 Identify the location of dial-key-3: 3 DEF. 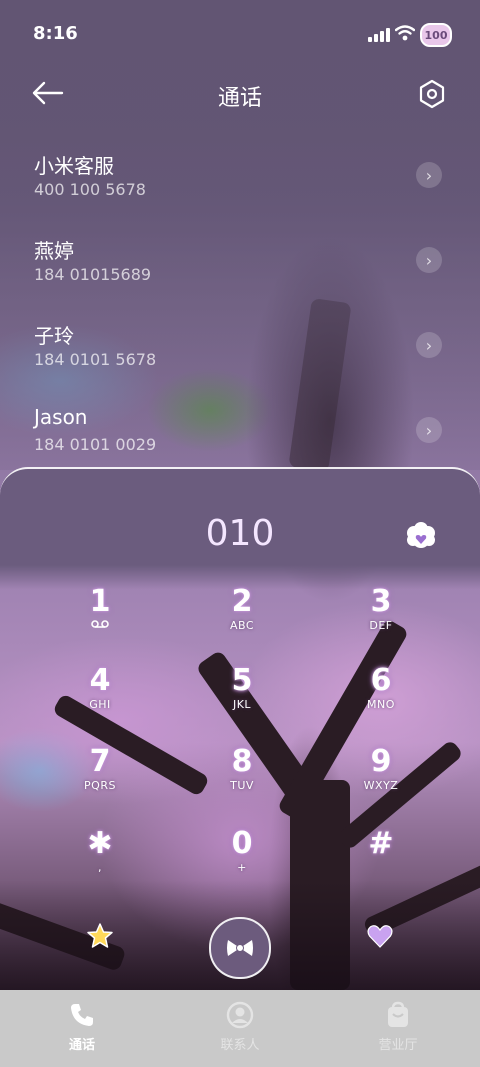
(381, 620).